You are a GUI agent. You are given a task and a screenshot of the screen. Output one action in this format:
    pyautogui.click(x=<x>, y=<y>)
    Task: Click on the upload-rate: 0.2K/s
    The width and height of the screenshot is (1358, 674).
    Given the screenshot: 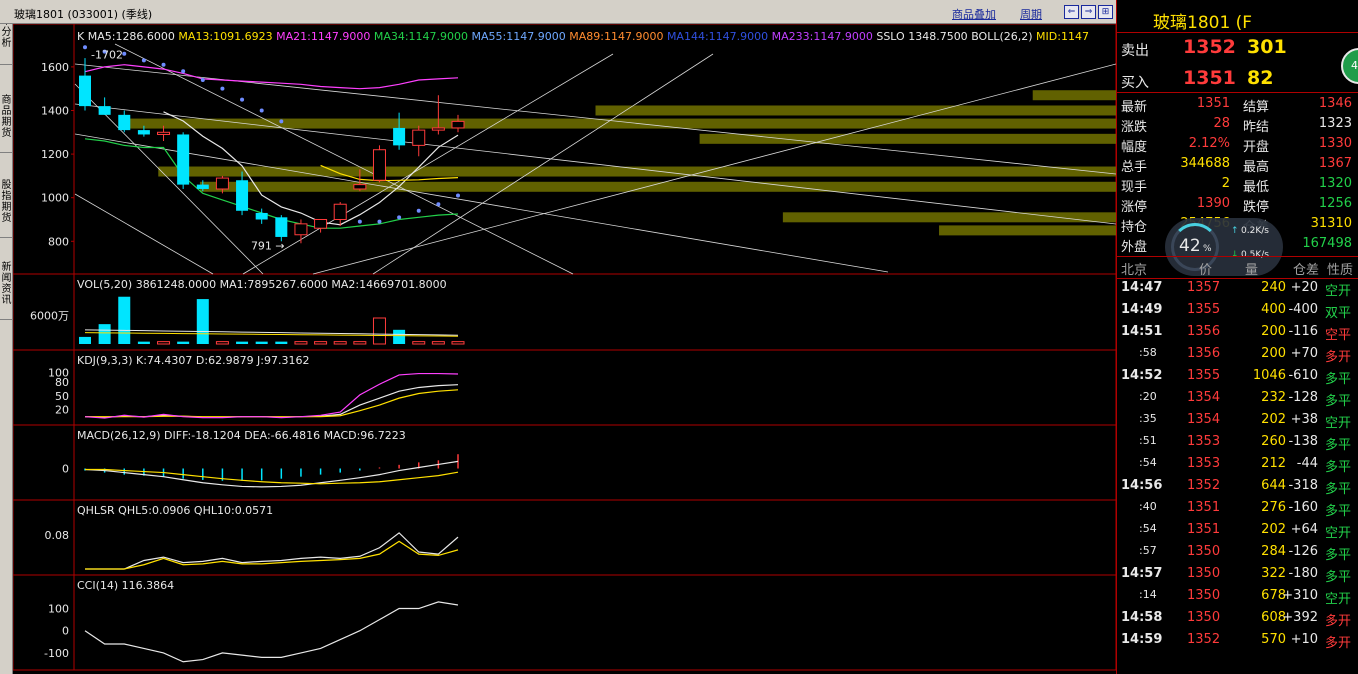 What is the action you would take?
    pyautogui.click(x=1255, y=231)
    